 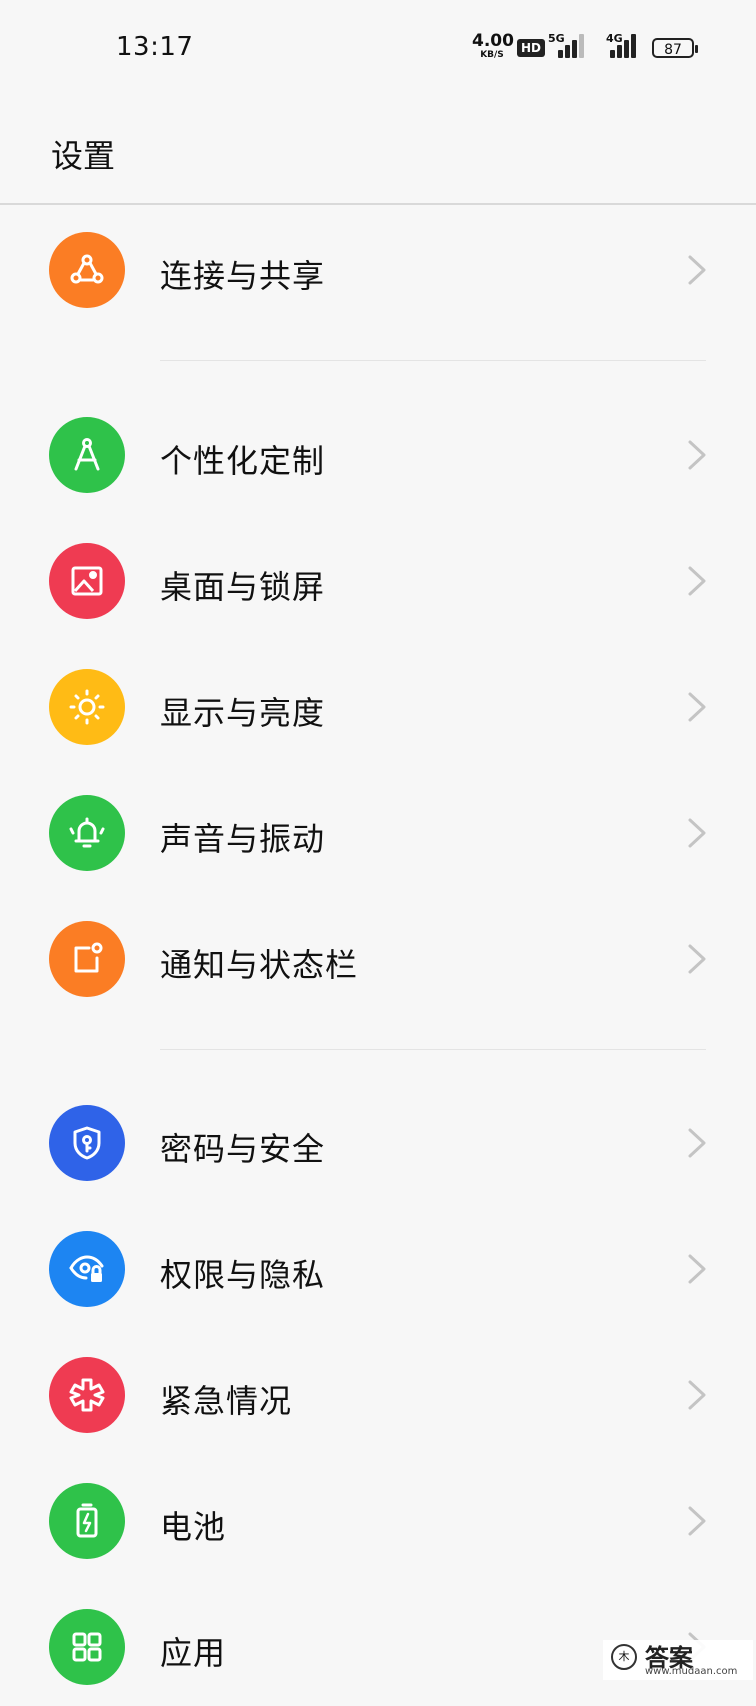 What do you see at coordinates (378, 1268) in the screenshot?
I see `settings-item-permission-privacy: 权限与隐私` at bounding box center [378, 1268].